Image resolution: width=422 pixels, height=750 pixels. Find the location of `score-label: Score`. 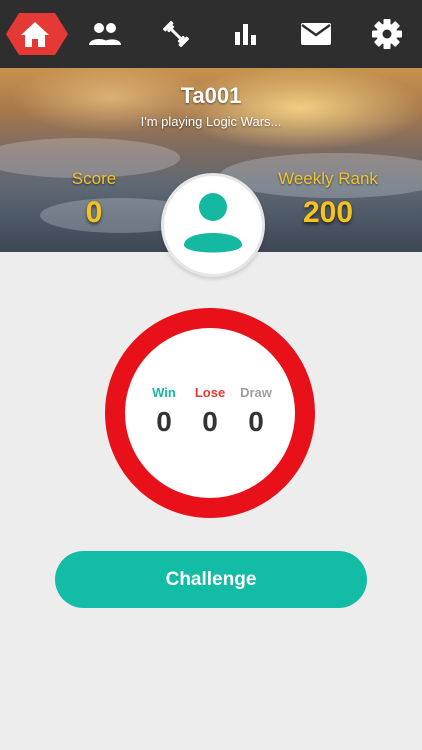

score-label: Score is located at coordinates (94, 178).